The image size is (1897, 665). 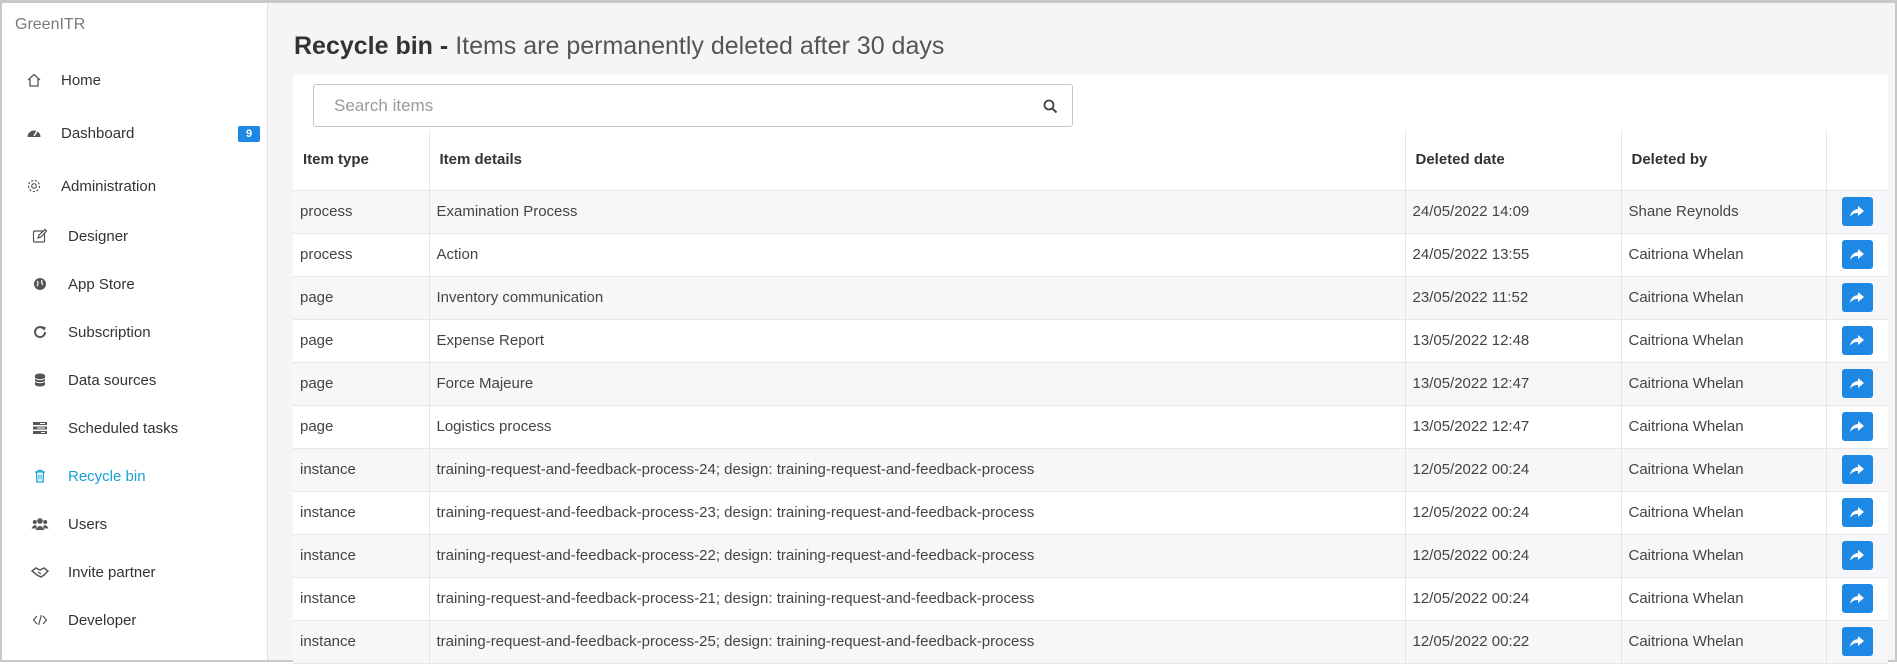 What do you see at coordinates (109, 332) in the screenshot?
I see `sidebar-item-label: Subscription` at bounding box center [109, 332].